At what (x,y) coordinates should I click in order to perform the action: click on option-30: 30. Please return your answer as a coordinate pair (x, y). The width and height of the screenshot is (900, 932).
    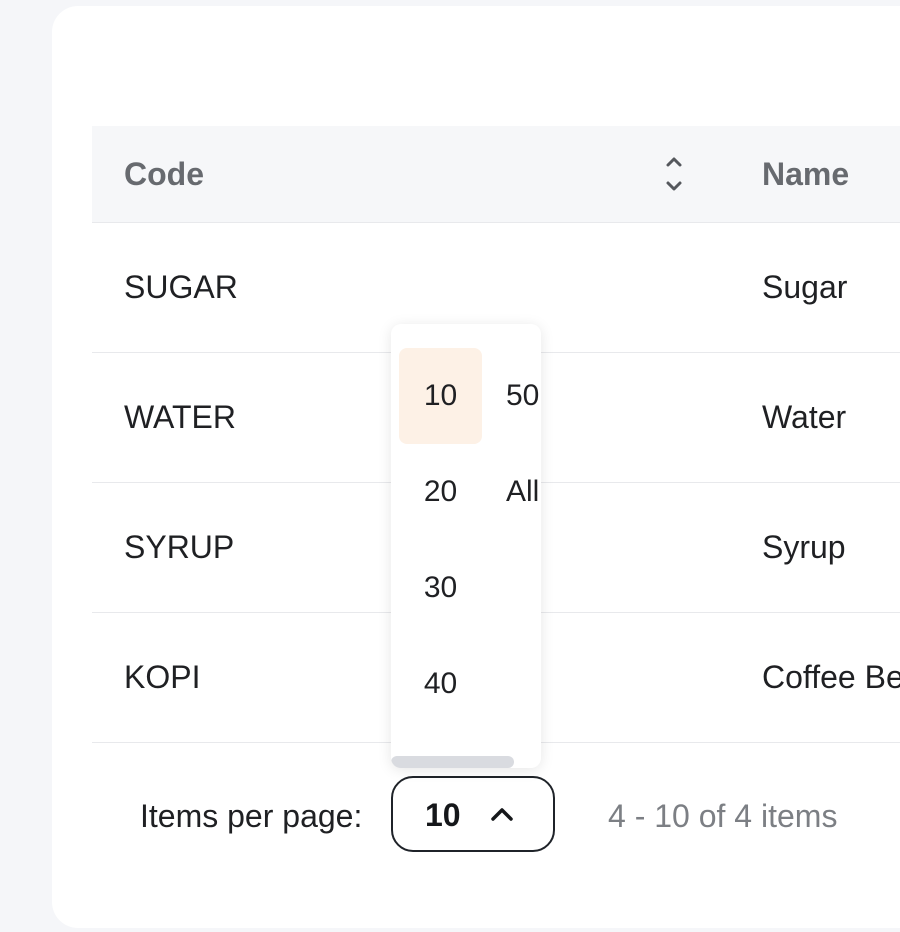
    Looking at the image, I should click on (440, 588).